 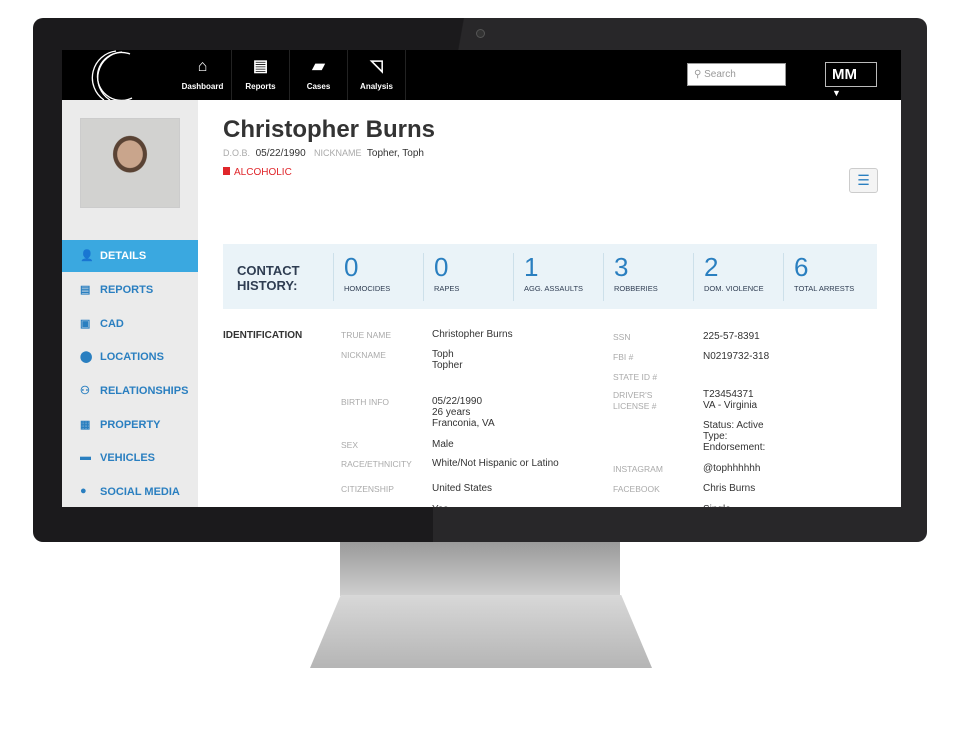 I want to click on field-value: Male, so click(x=443, y=444).